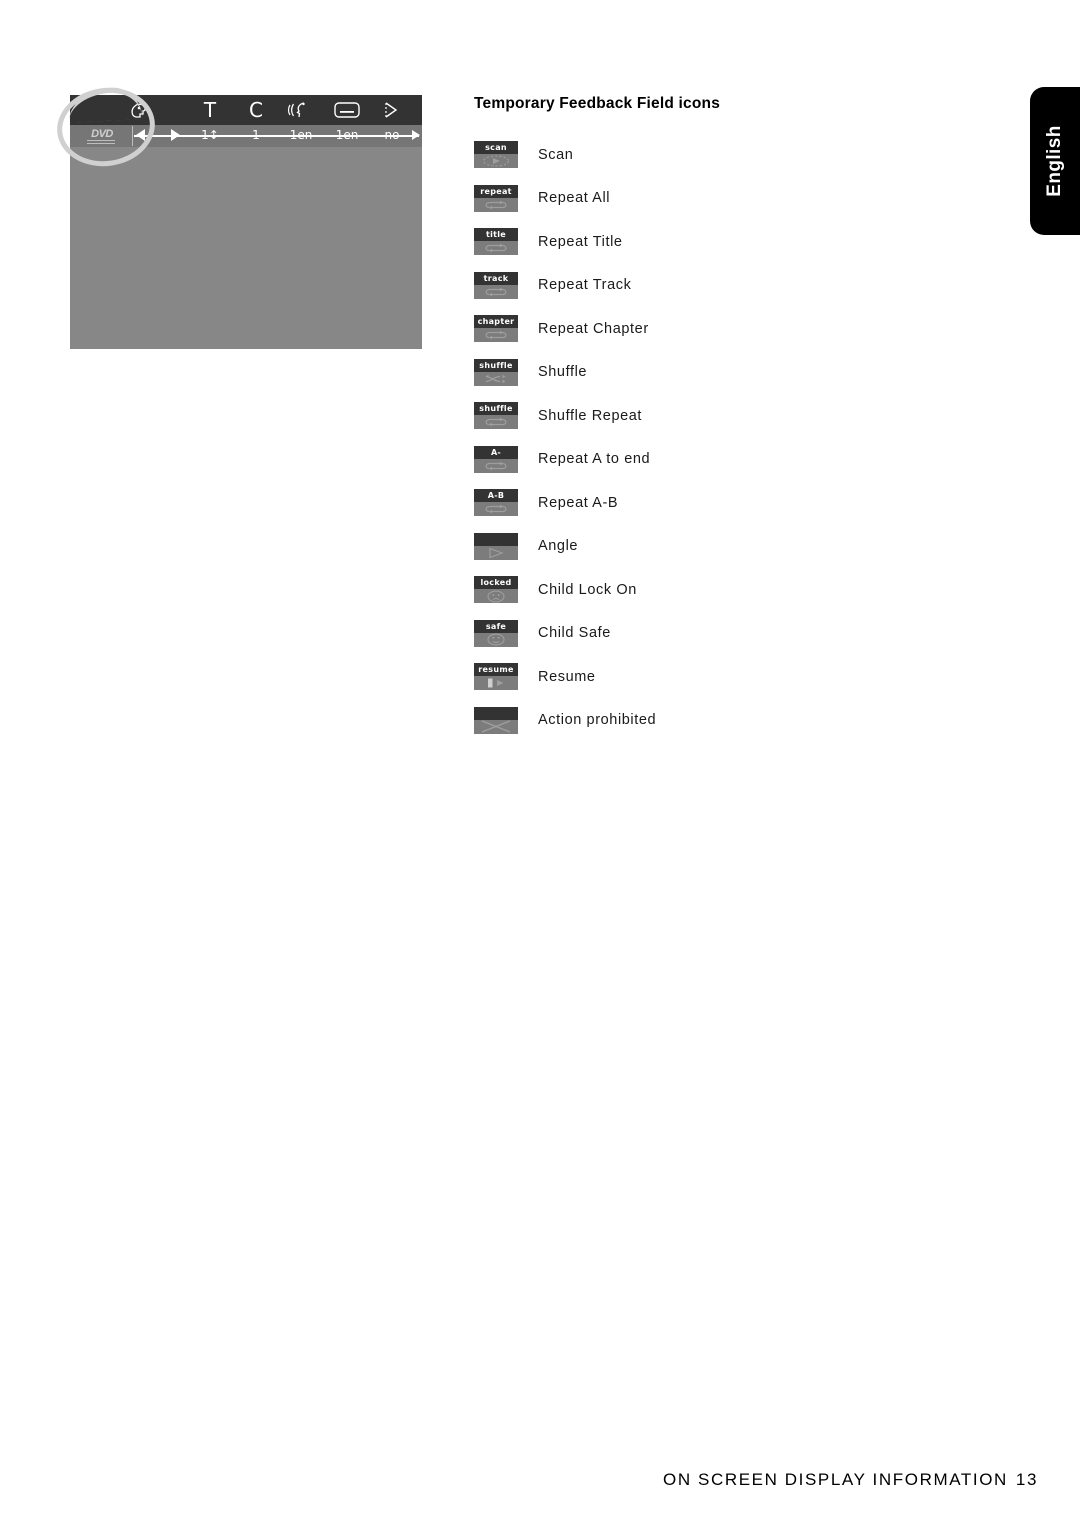 The image size is (1080, 1528). I want to click on osd-screen-preview: DVD T 1↕ C 1 1en 1en no off, so click(258, 222).